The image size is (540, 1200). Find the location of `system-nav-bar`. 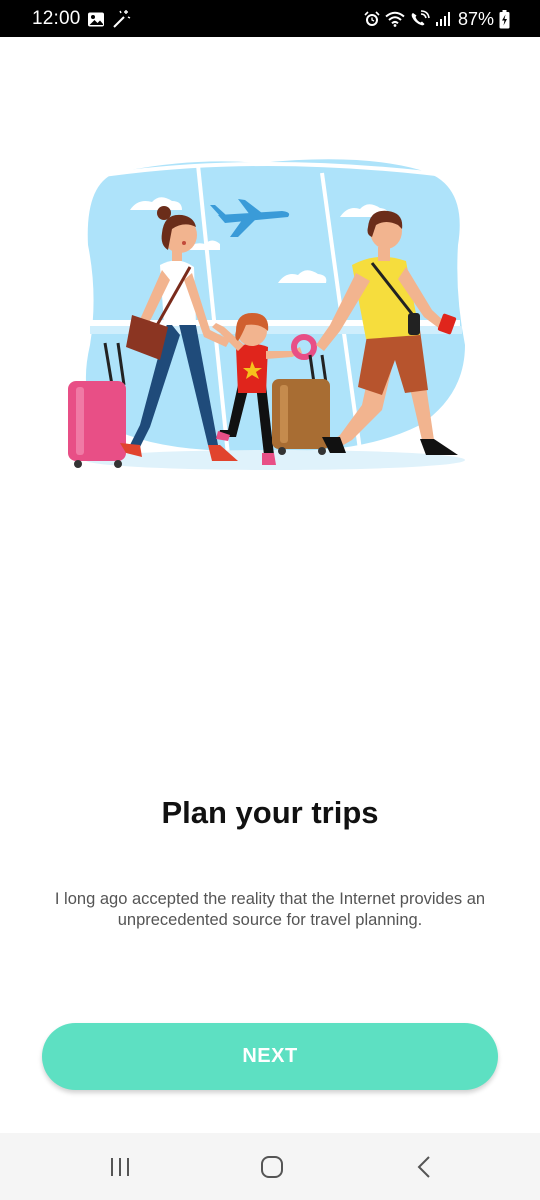

system-nav-bar is located at coordinates (270, 1166).